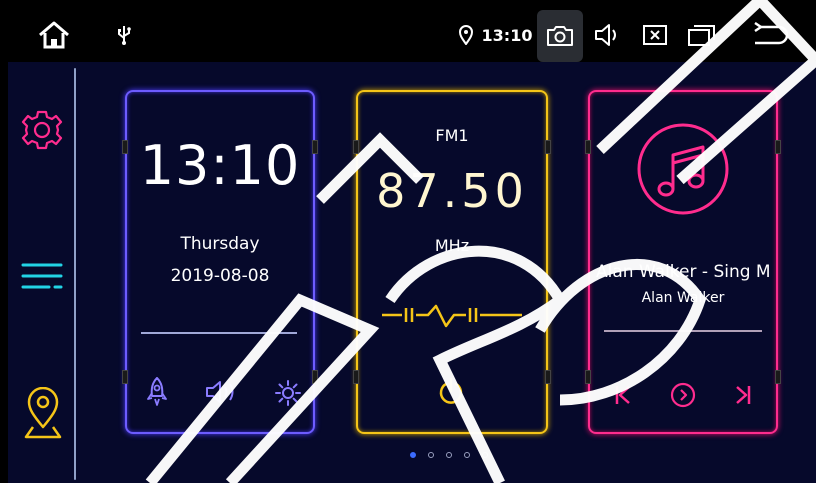 This screenshot has width=816, height=483. What do you see at coordinates (560, 36) in the screenshot?
I see `camera-icon` at bounding box center [560, 36].